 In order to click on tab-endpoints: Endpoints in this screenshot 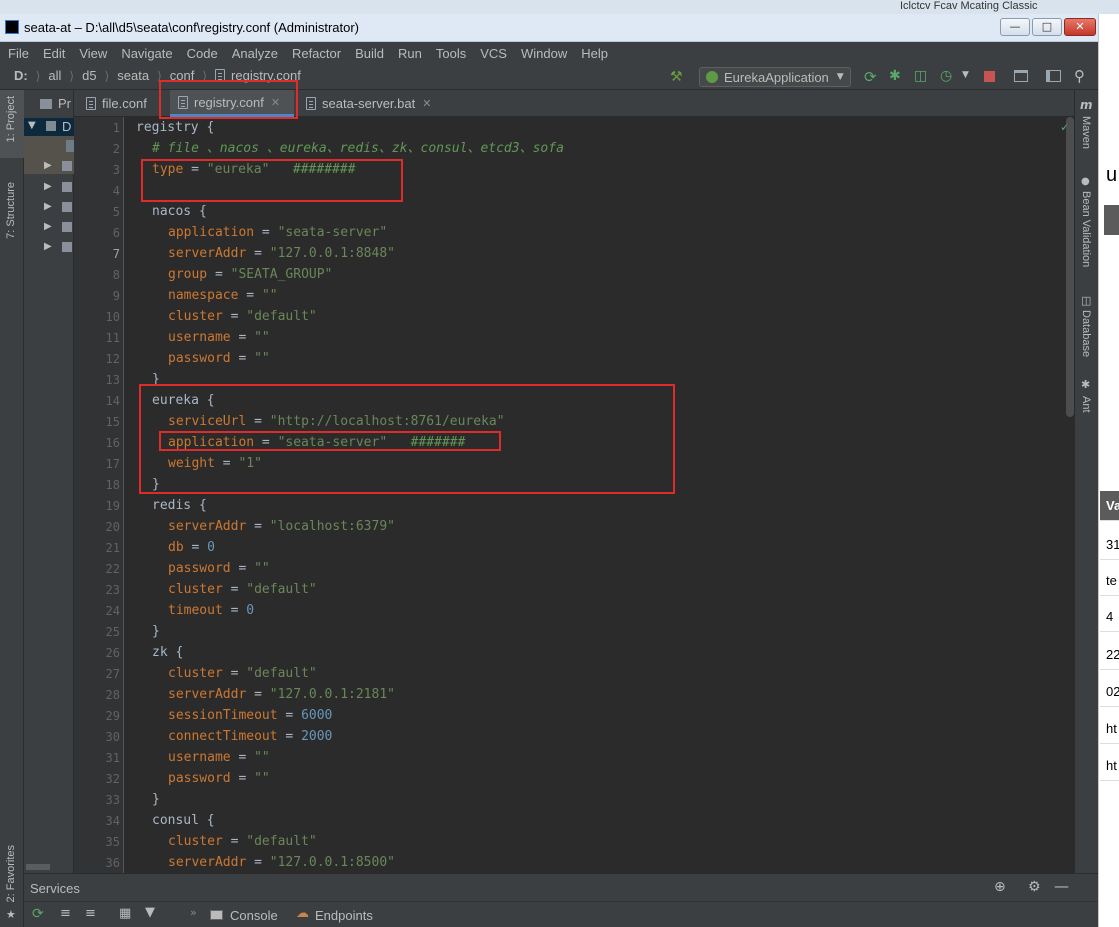, I will do `click(344, 915)`.